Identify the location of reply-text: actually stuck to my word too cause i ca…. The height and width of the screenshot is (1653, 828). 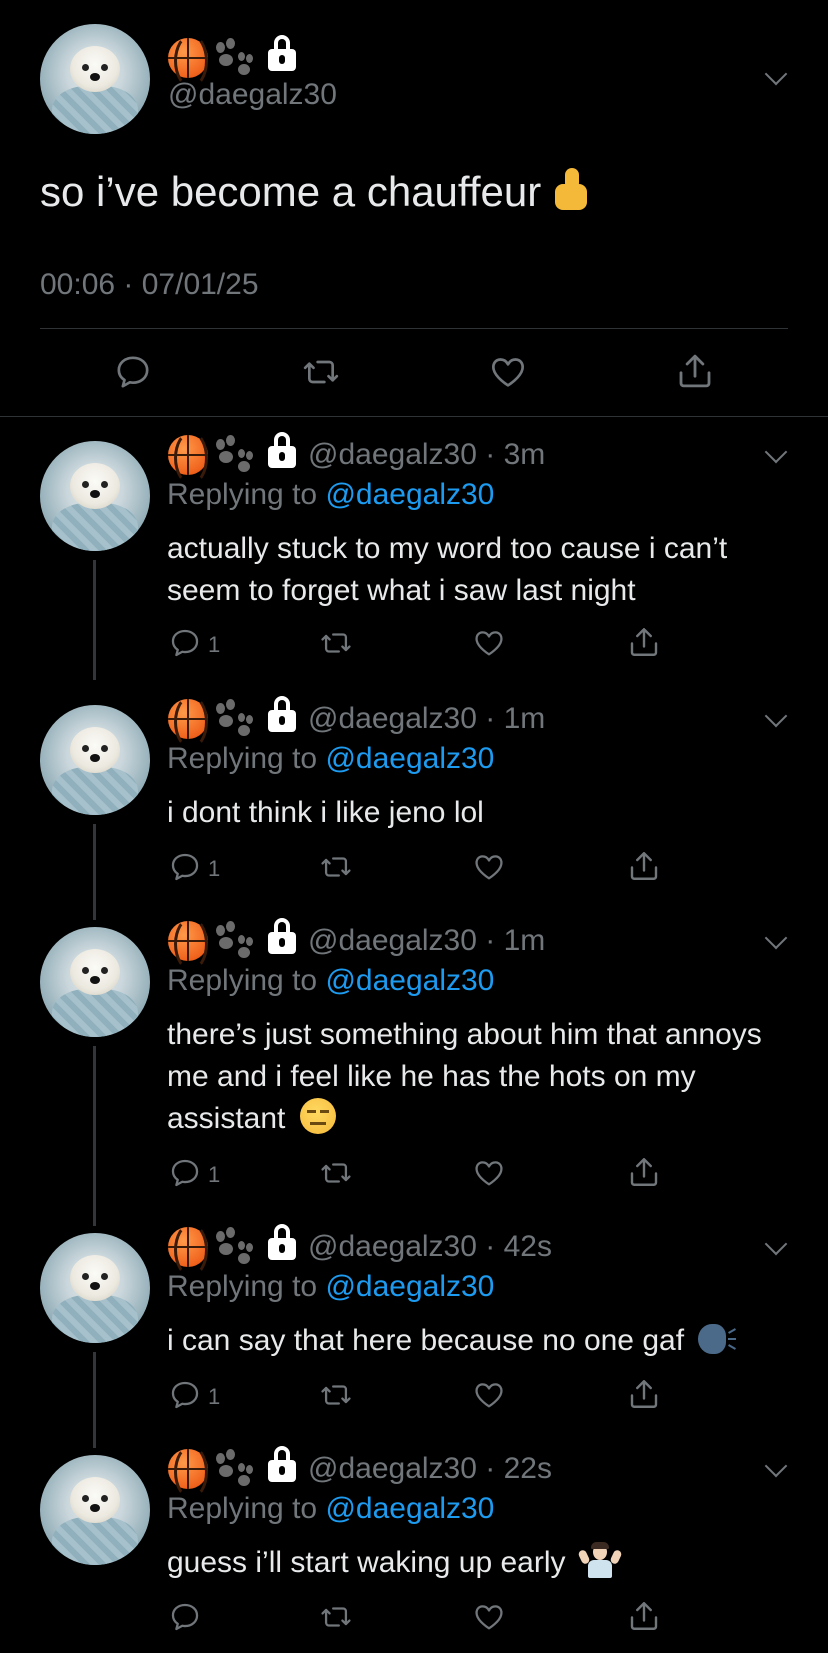
(447, 569).